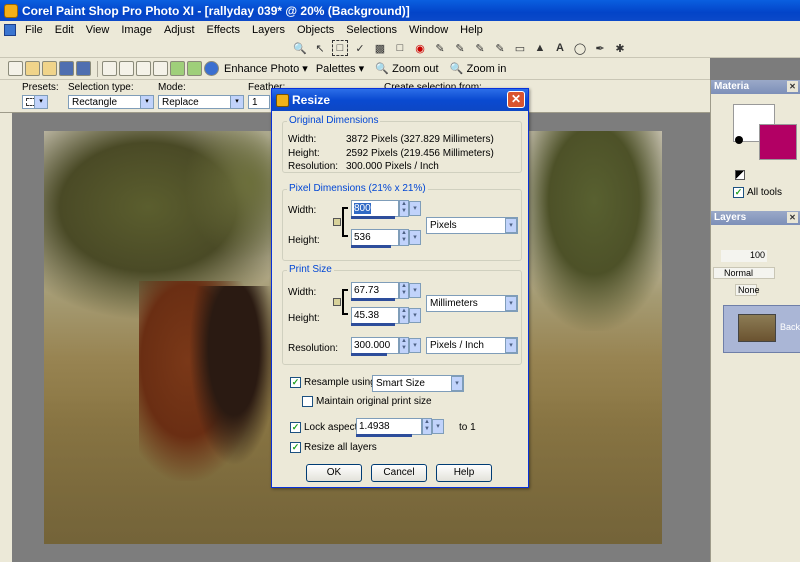  What do you see at coordinates (35, 102) in the screenshot?
I see `presets-dropdown: ▾` at bounding box center [35, 102].